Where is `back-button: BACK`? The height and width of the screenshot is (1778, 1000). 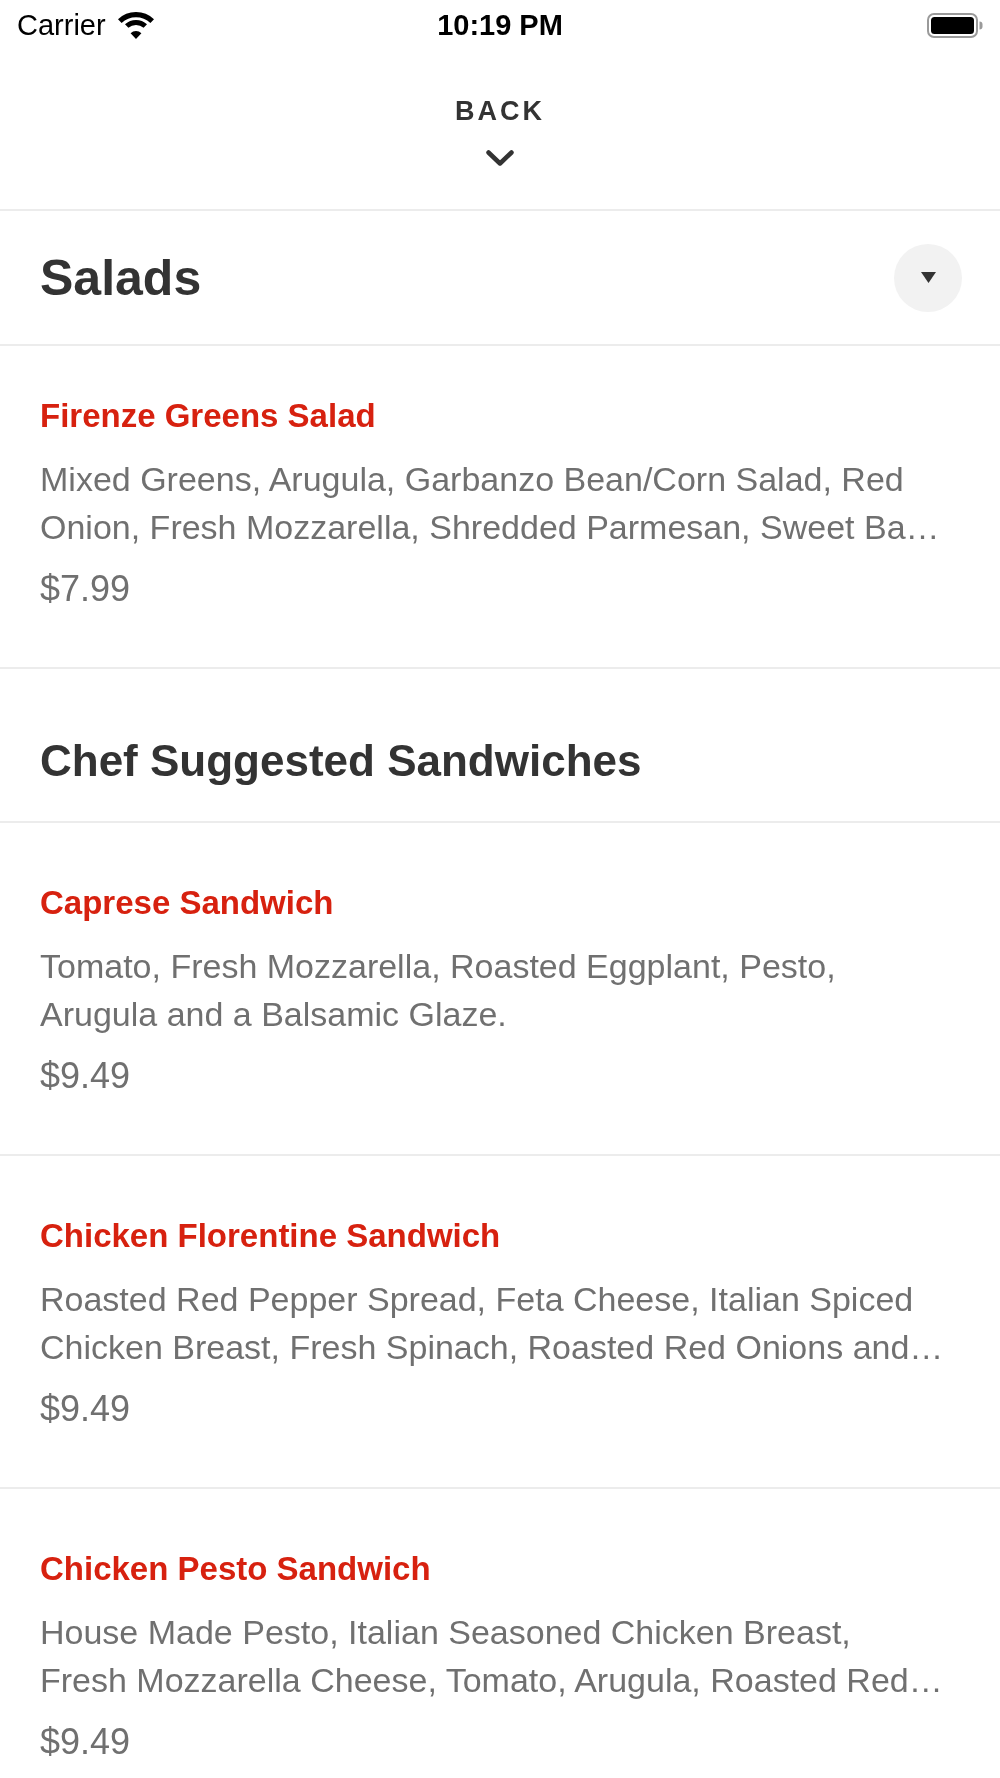 back-button: BACK is located at coordinates (500, 131).